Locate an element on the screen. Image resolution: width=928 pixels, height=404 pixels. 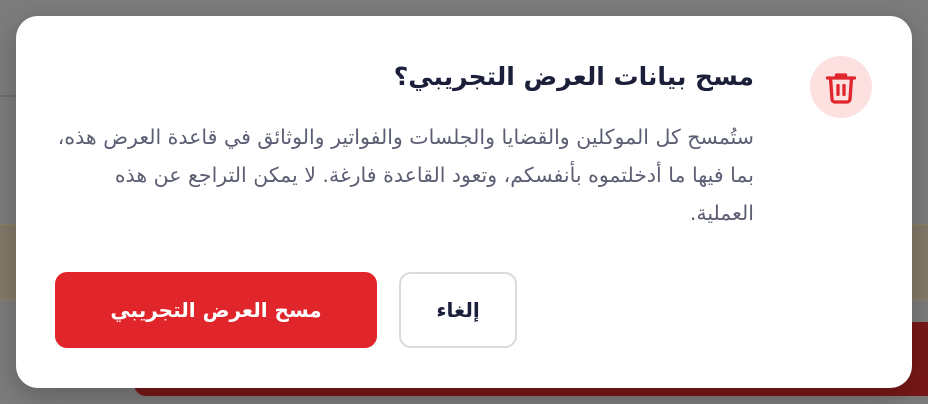
cancel-button: إلغاء is located at coordinates (458, 310).